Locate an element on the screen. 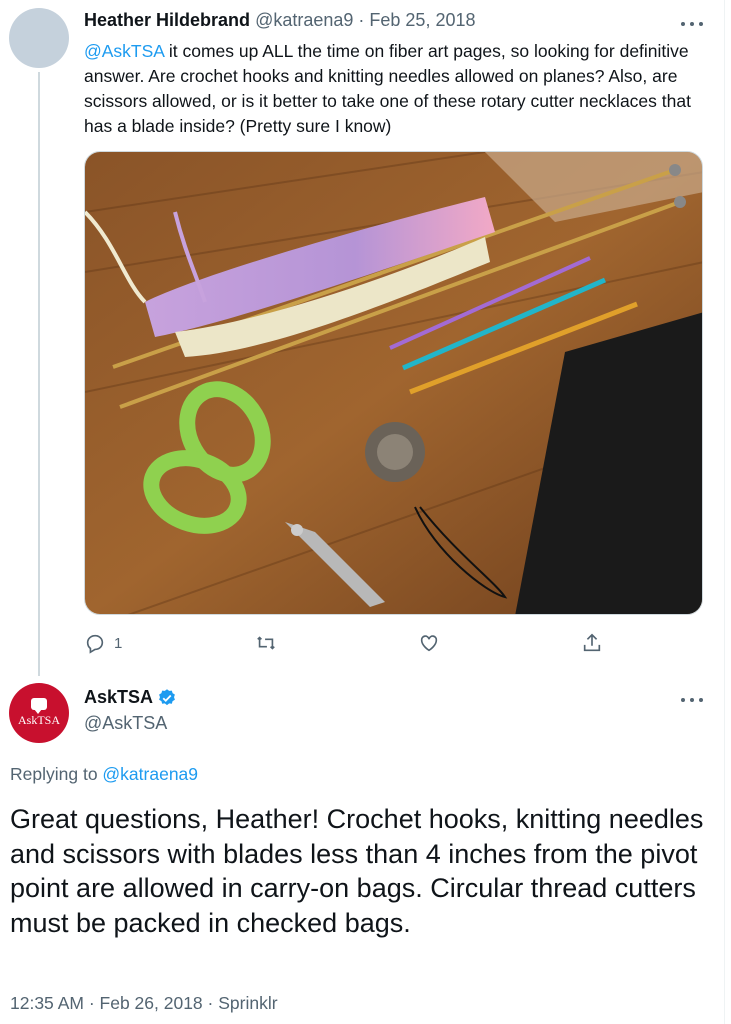  author-name: AskTSA is located at coordinates (118, 697).